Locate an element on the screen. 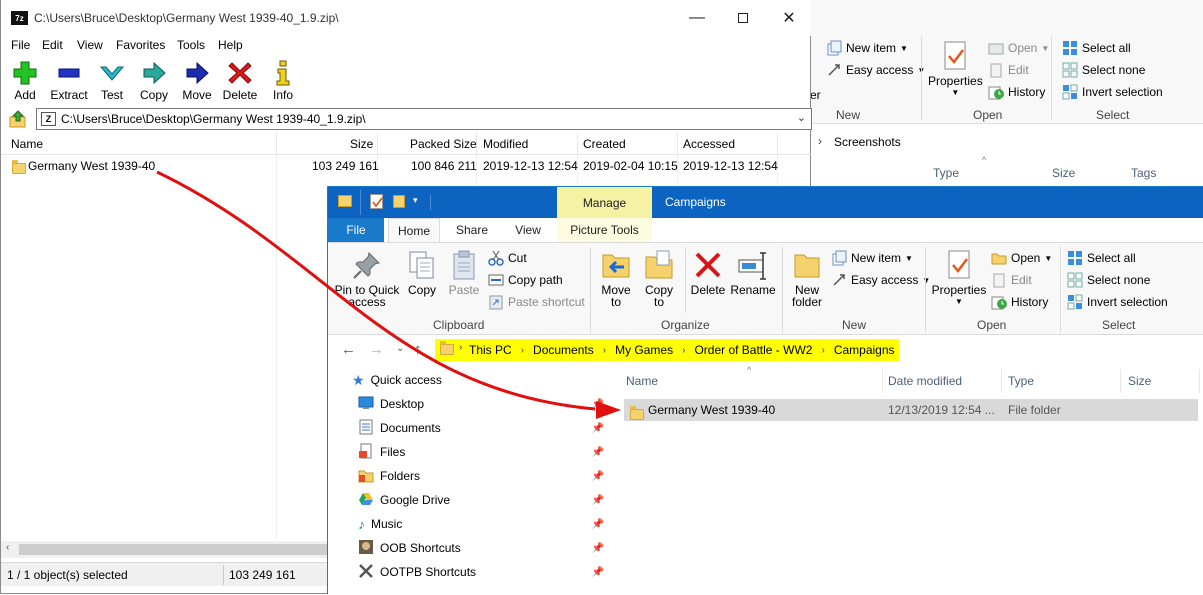  cut-button: Cut is located at coordinates (507, 258).